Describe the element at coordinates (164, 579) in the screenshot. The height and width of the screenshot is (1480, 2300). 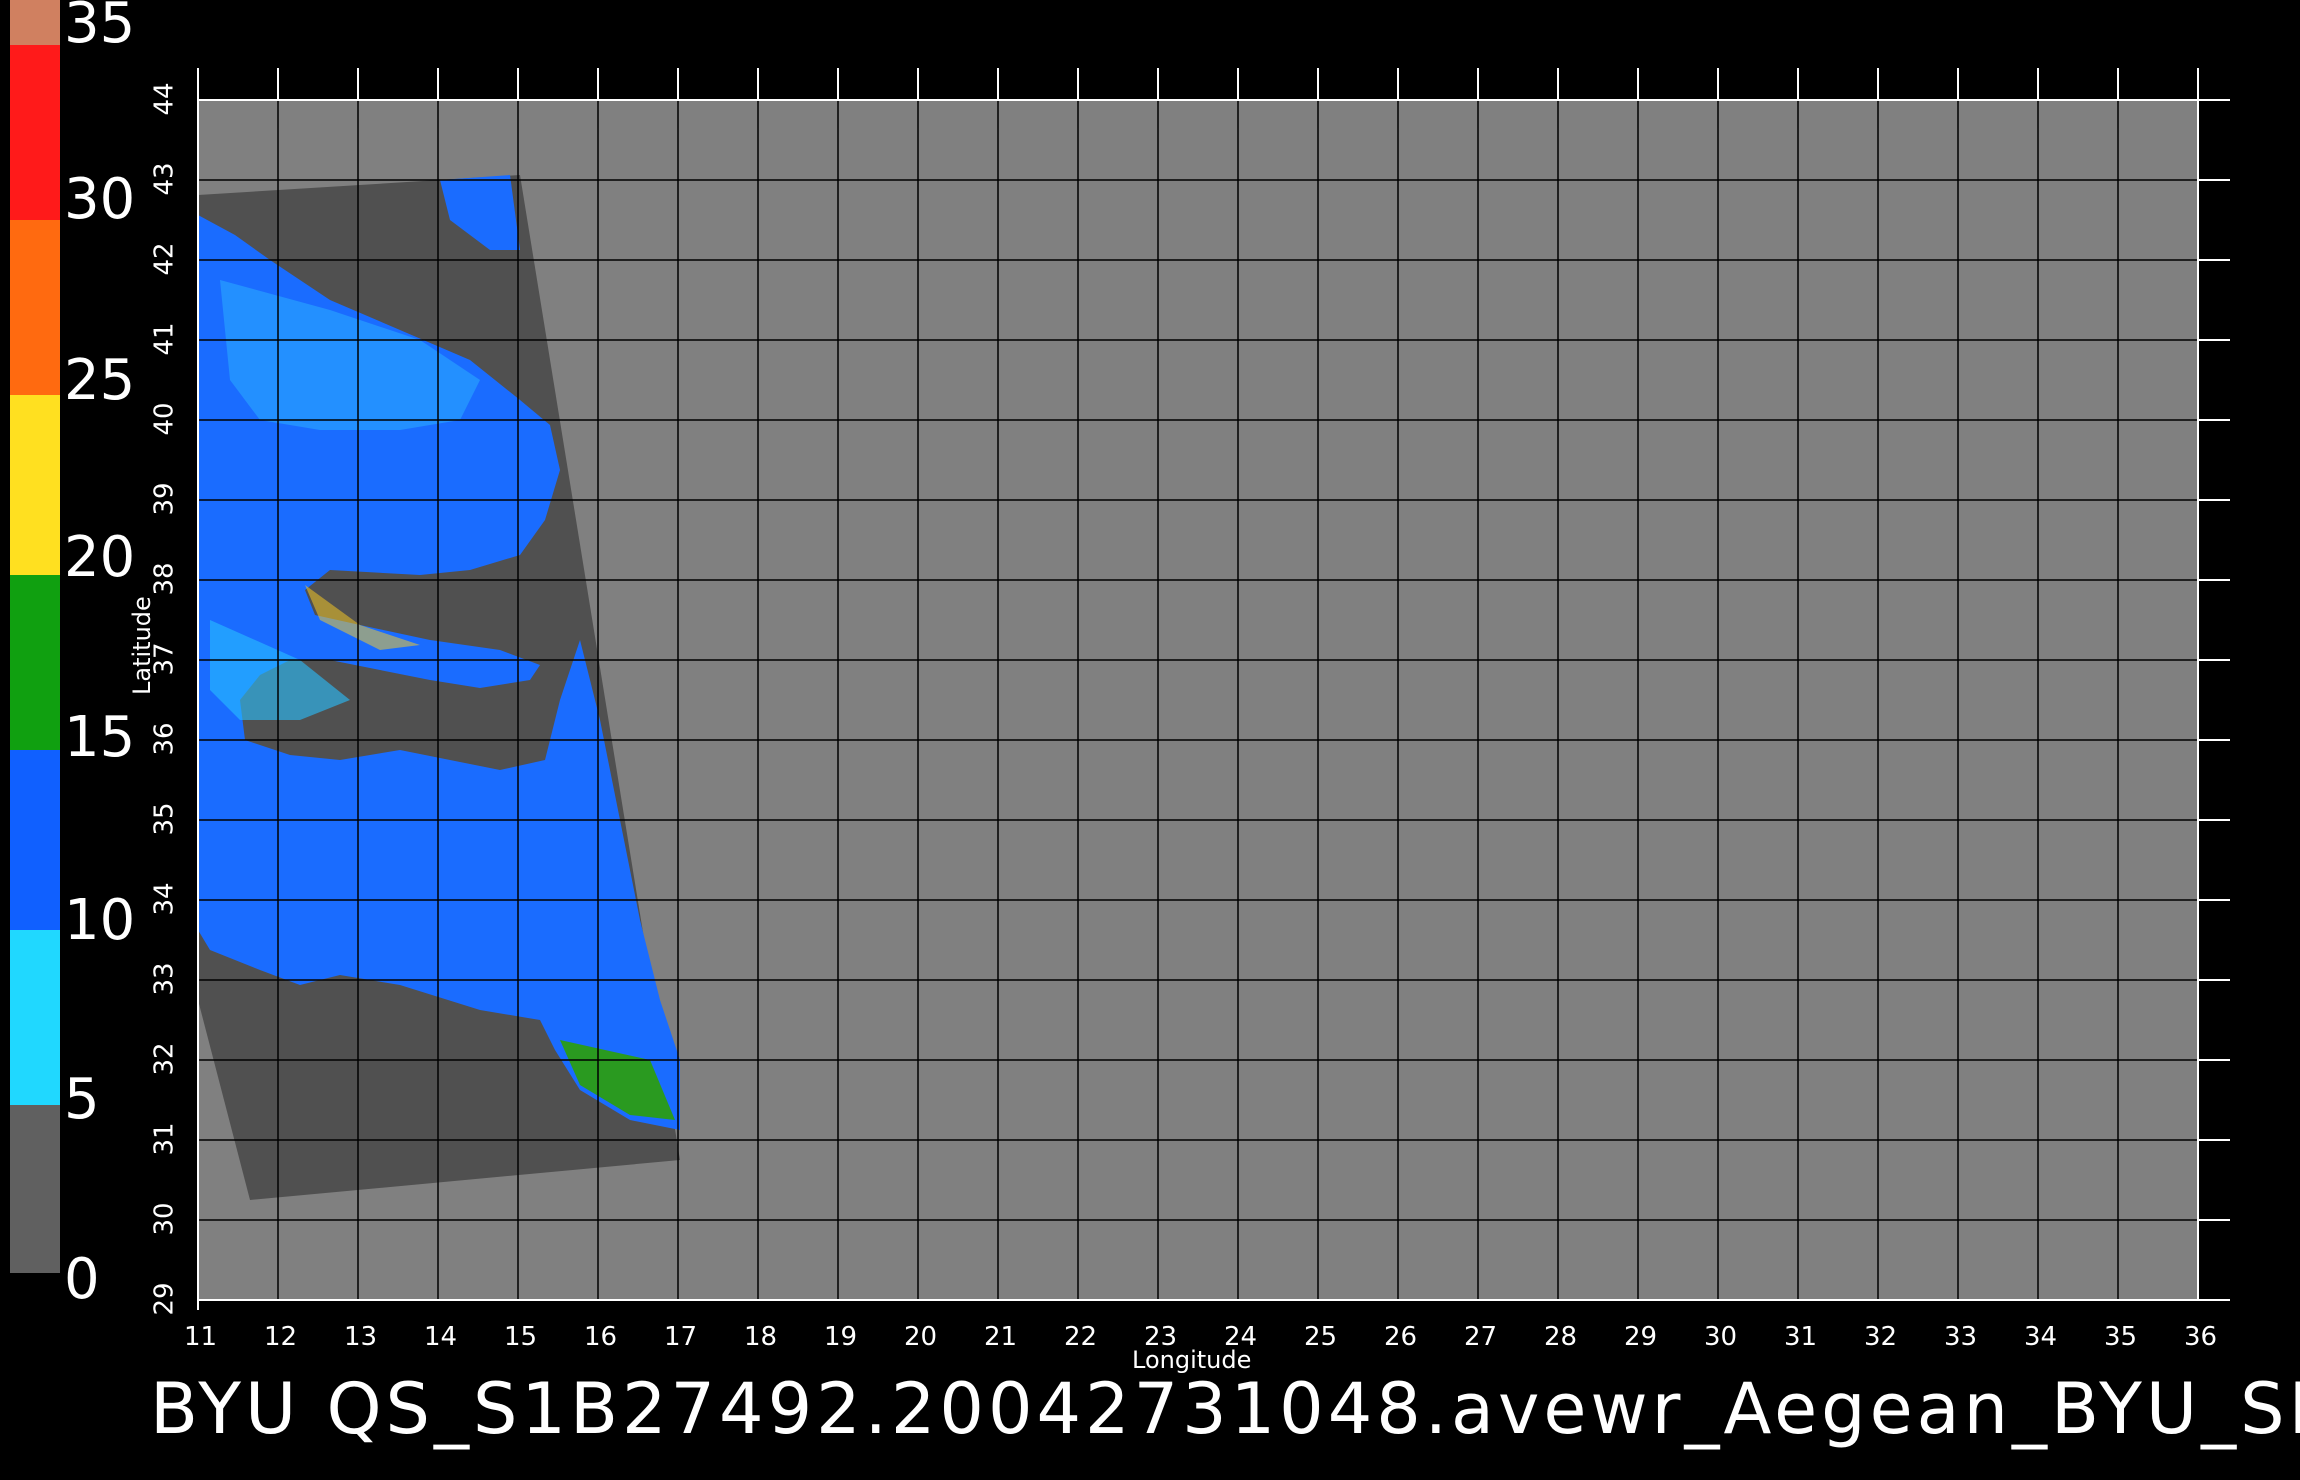
I see `lat-tick-label: 38` at that location.